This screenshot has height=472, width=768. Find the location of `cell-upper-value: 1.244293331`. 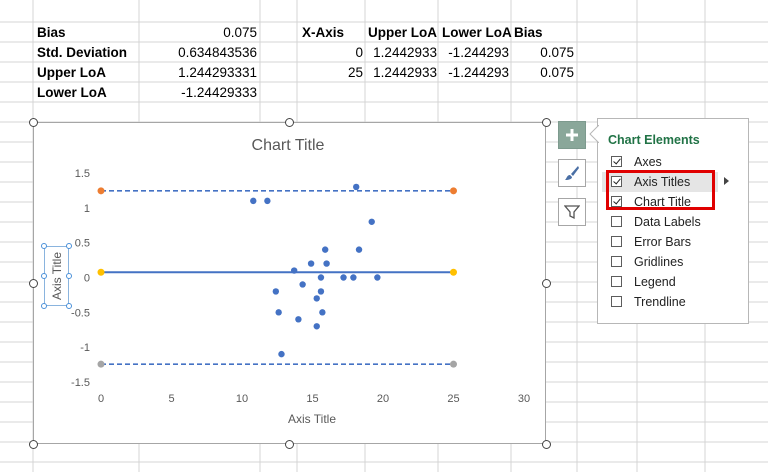

cell-upper-value: 1.244293331 is located at coordinates (198, 73).